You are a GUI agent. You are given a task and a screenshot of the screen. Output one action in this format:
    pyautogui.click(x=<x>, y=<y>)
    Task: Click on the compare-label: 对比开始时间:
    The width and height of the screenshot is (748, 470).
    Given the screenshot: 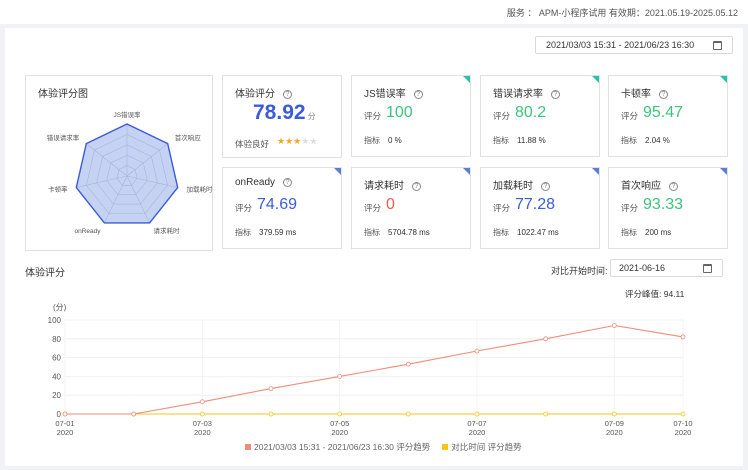 What is the action you would take?
    pyautogui.click(x=579, y=271)
    